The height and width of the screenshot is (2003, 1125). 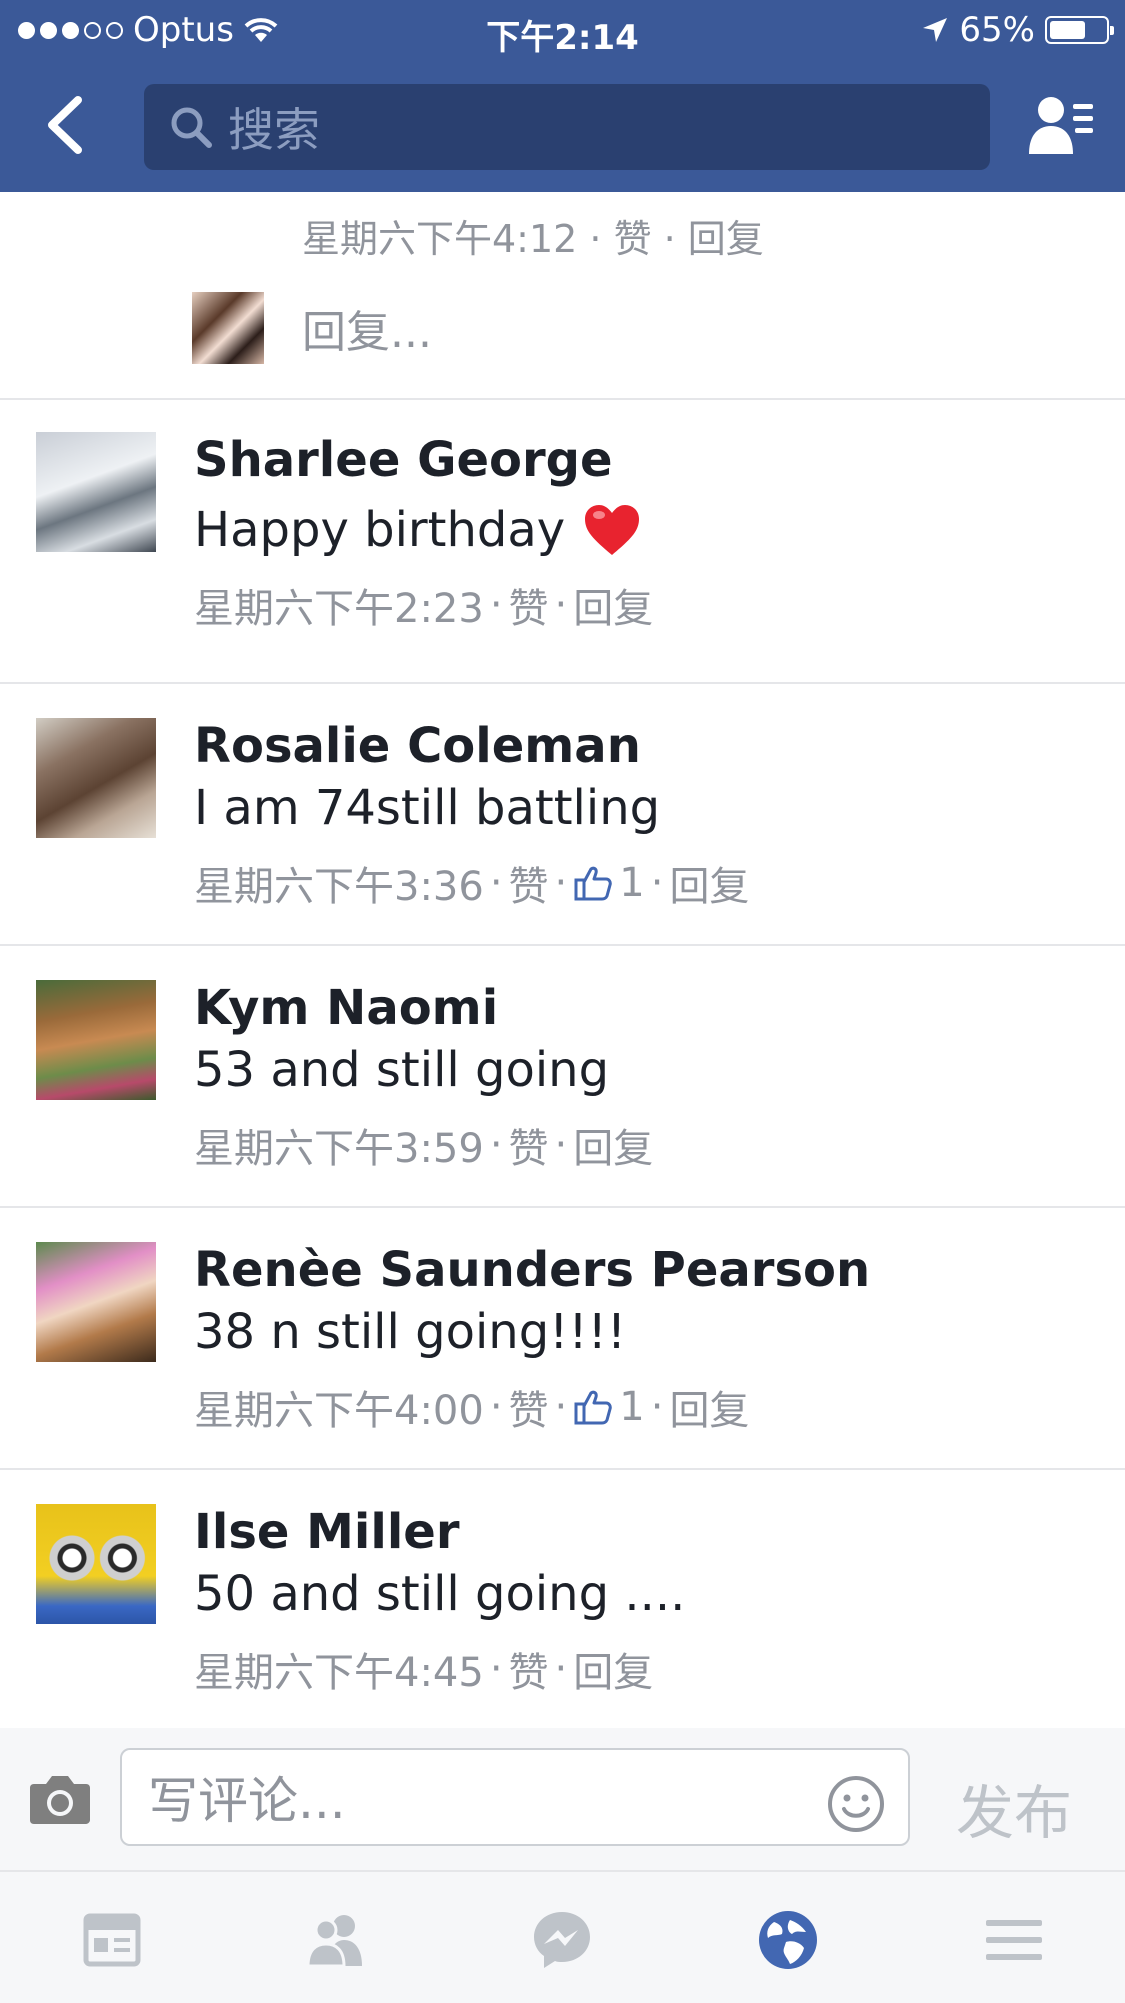 I want to click on comment-text: Happy birthday, so click(x=380, y=530).